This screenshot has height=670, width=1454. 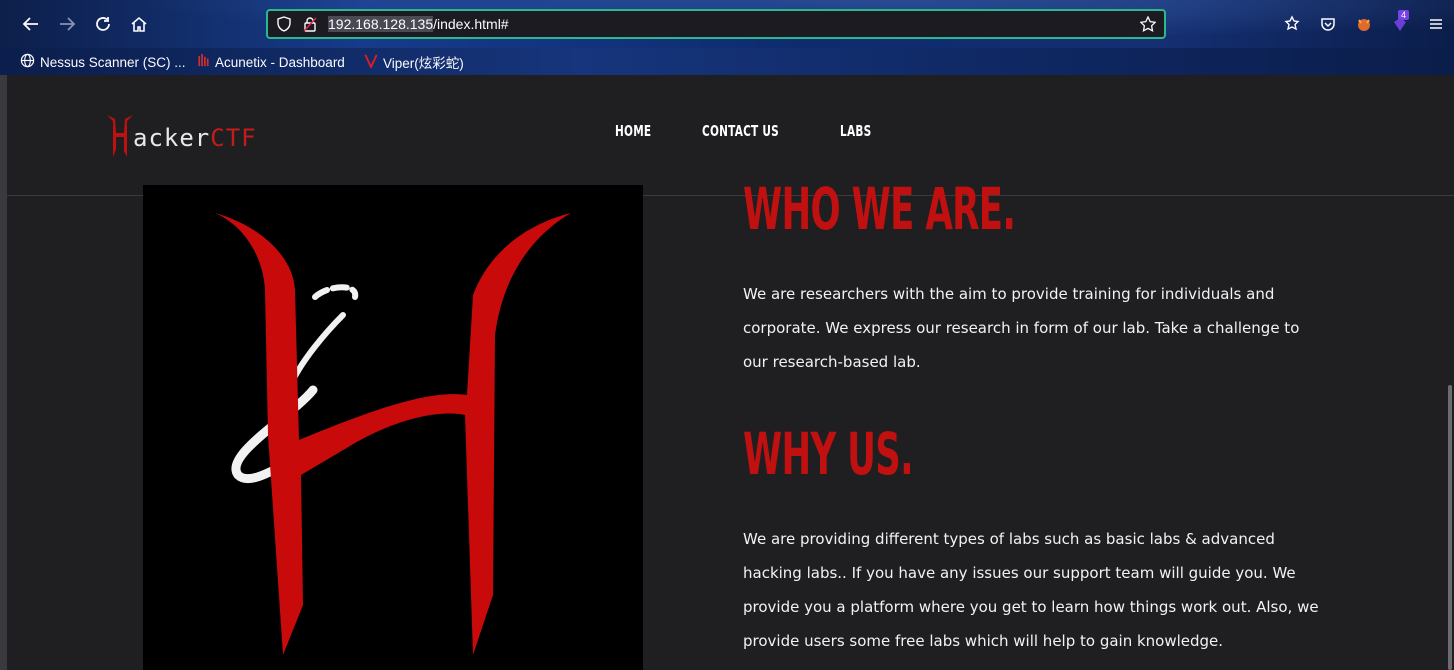 I want to click on url-text: 192.168.128.135/index.html#, so click(x=418, y=24).